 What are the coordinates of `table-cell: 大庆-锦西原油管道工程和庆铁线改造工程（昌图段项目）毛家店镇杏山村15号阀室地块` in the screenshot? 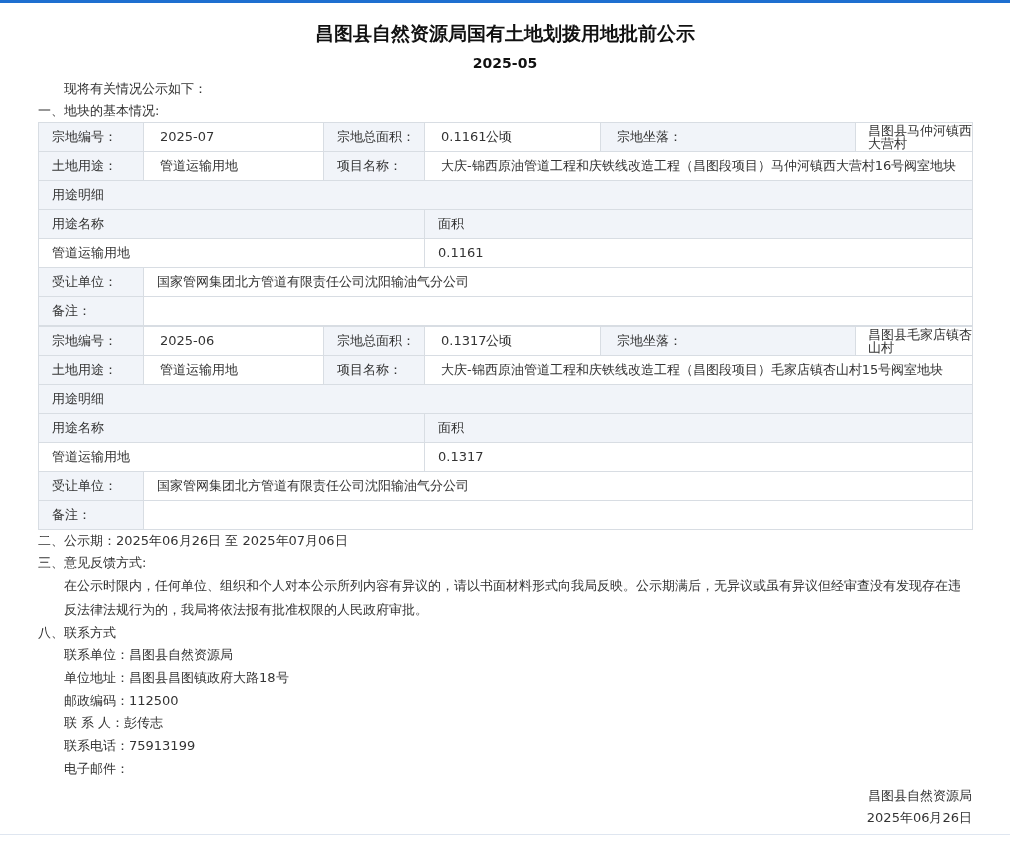 It's located at (698, 370).